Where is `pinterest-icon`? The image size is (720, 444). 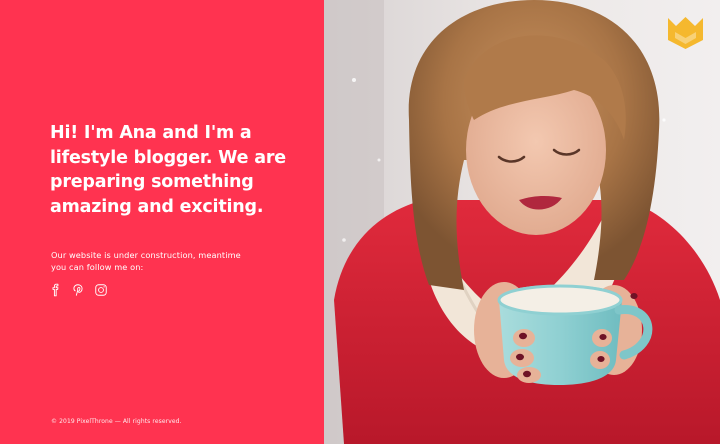
pinterest-icon is located at coordinates (78, 290).